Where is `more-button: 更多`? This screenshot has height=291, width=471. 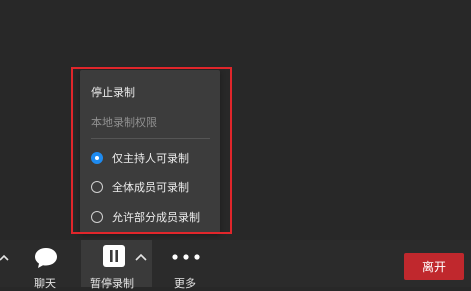
more-button: 更多 is located at coordinates (186, 265).